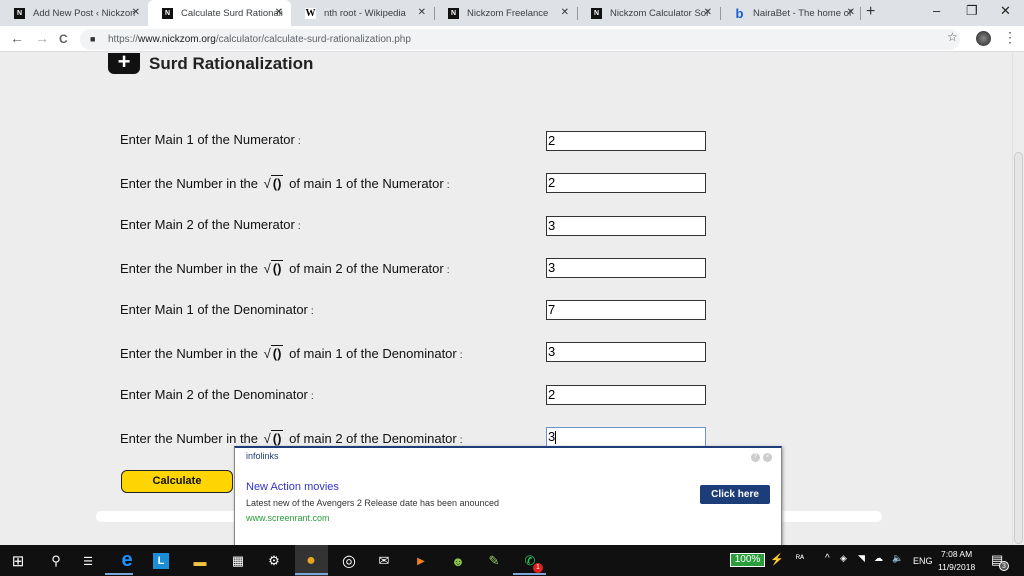 This screenshot has width=1024, height=576. What do you see at coordinates (1010, 37) in the screenshot?
I see `browser-menu-icon: ⋮` at bounding box center [1010, 37].